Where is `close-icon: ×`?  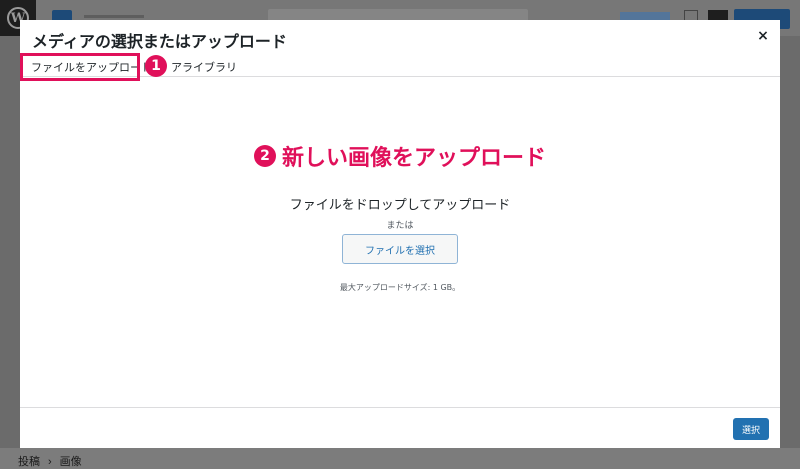 close-icon: × is located at coordinates (763, 36).